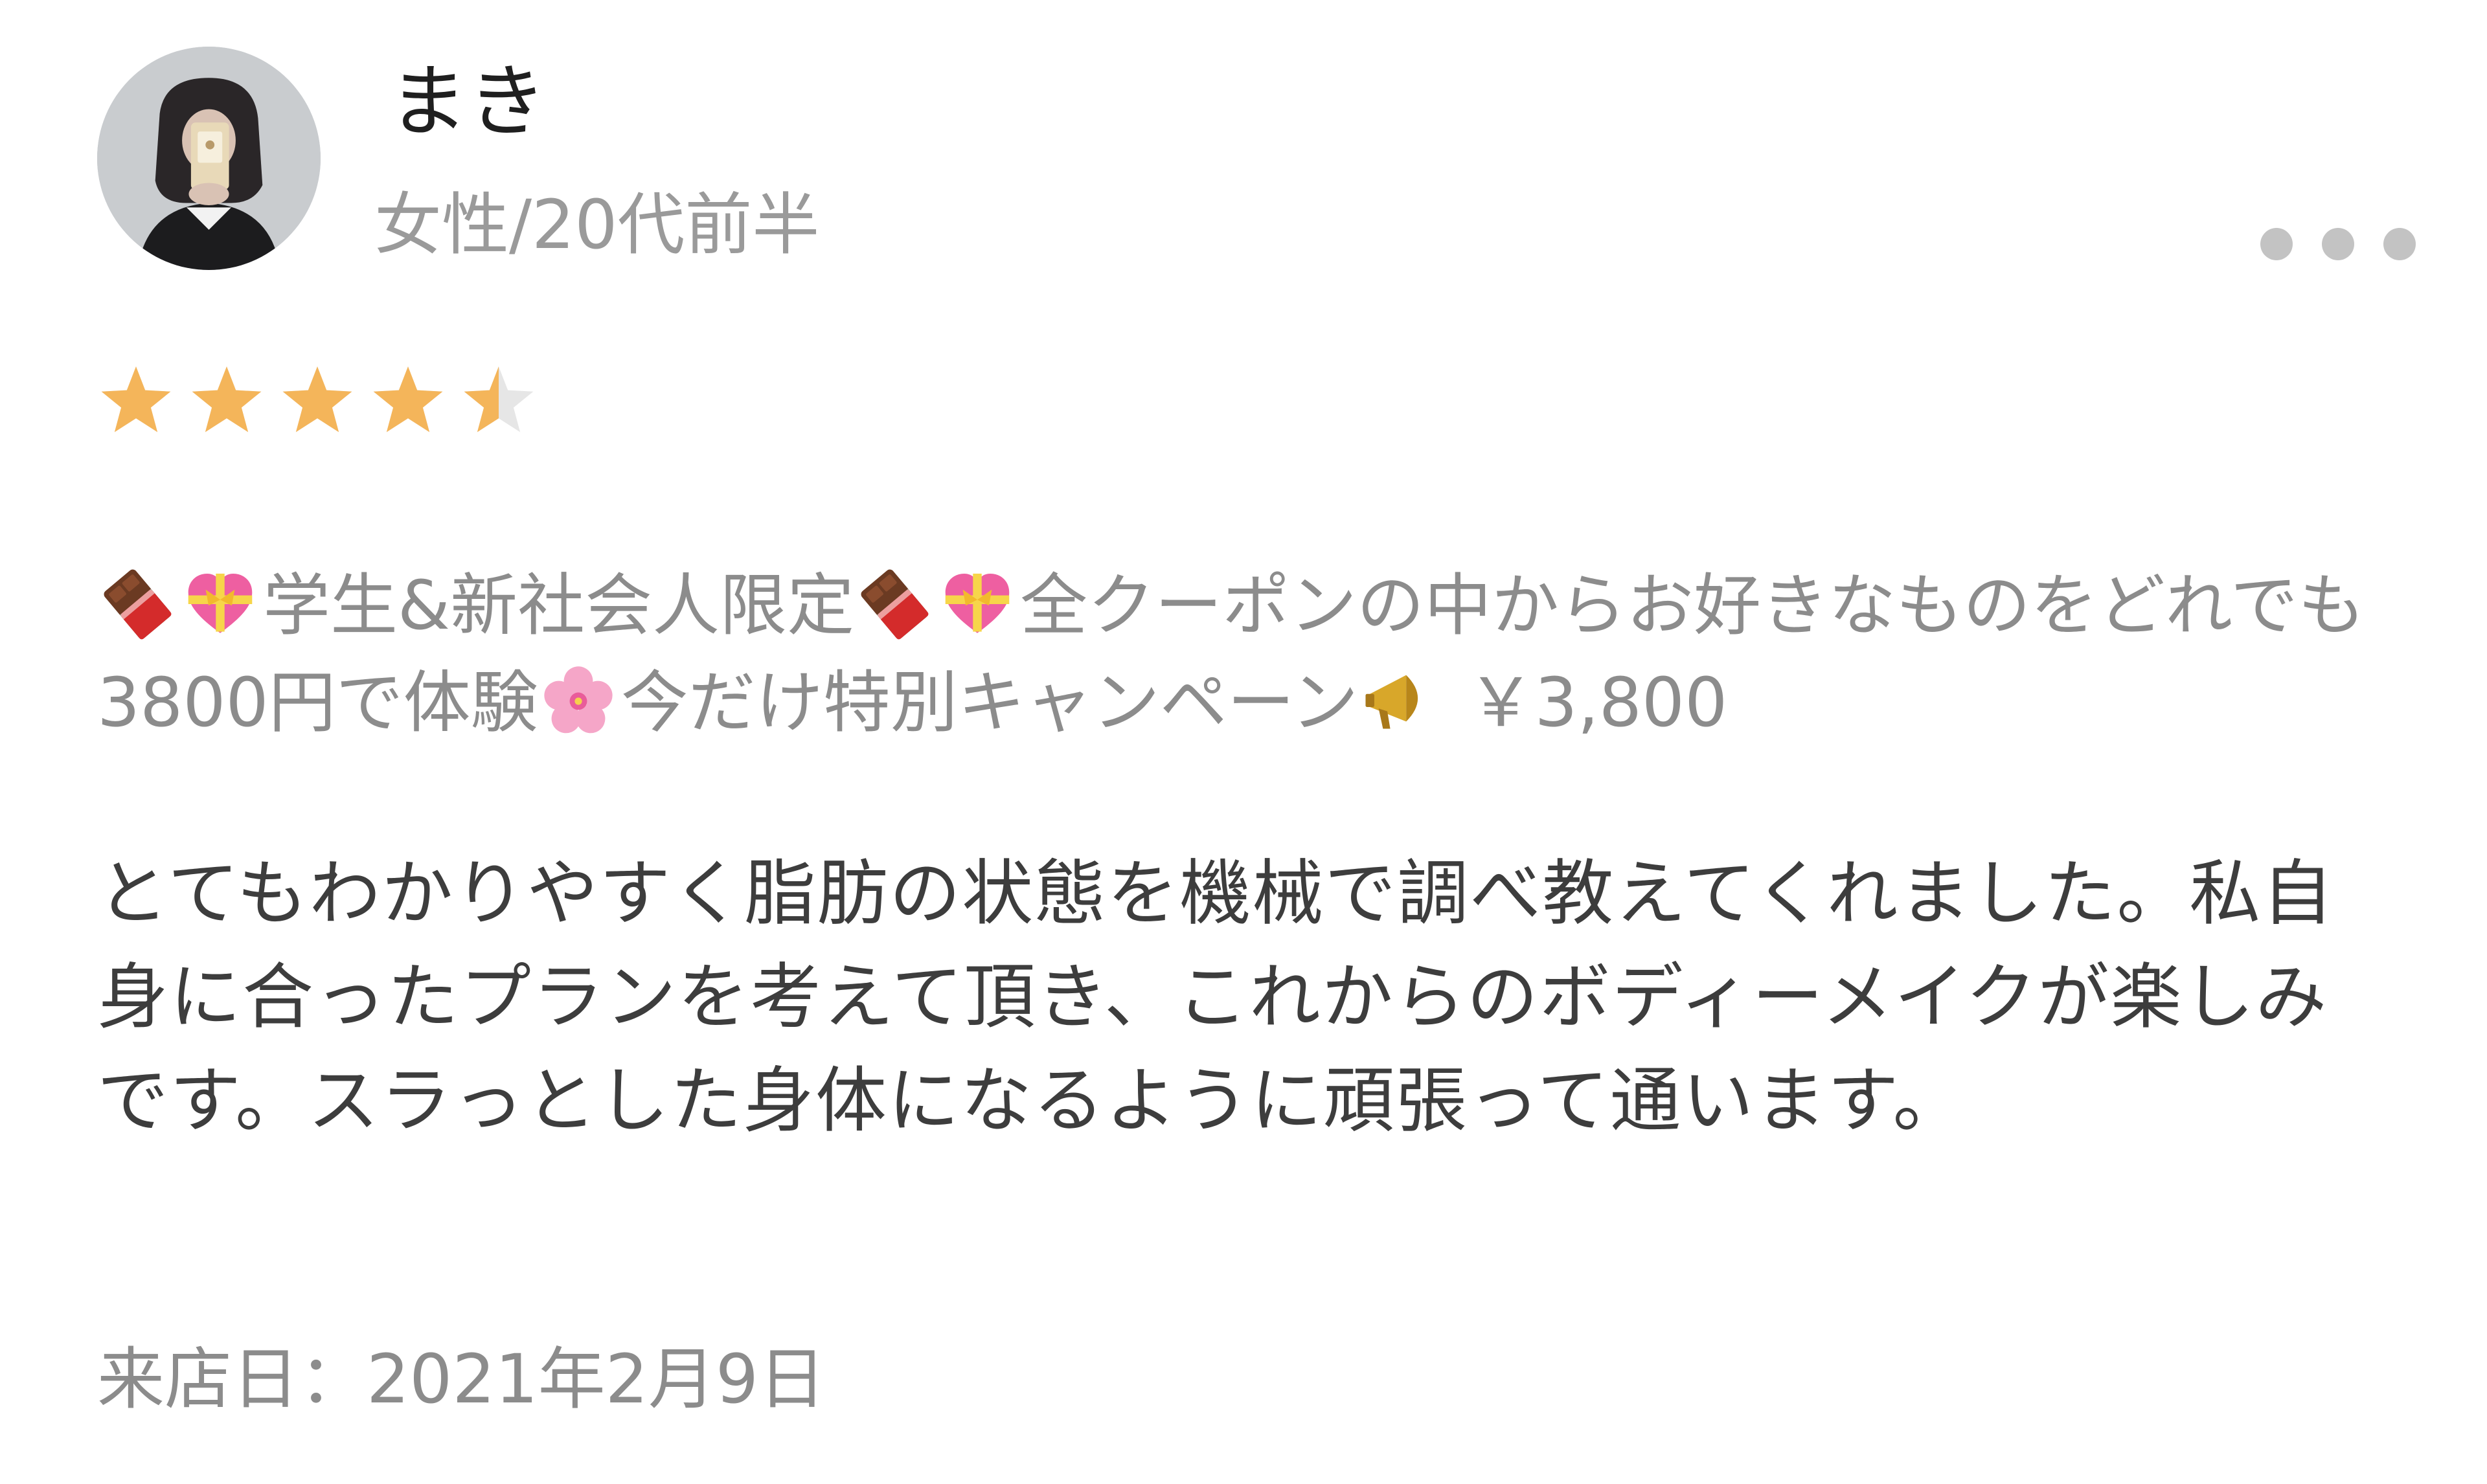 This screenshot has height=1484, width=2487. I want to click on cherry-blossom-icon, so click(578, 701).